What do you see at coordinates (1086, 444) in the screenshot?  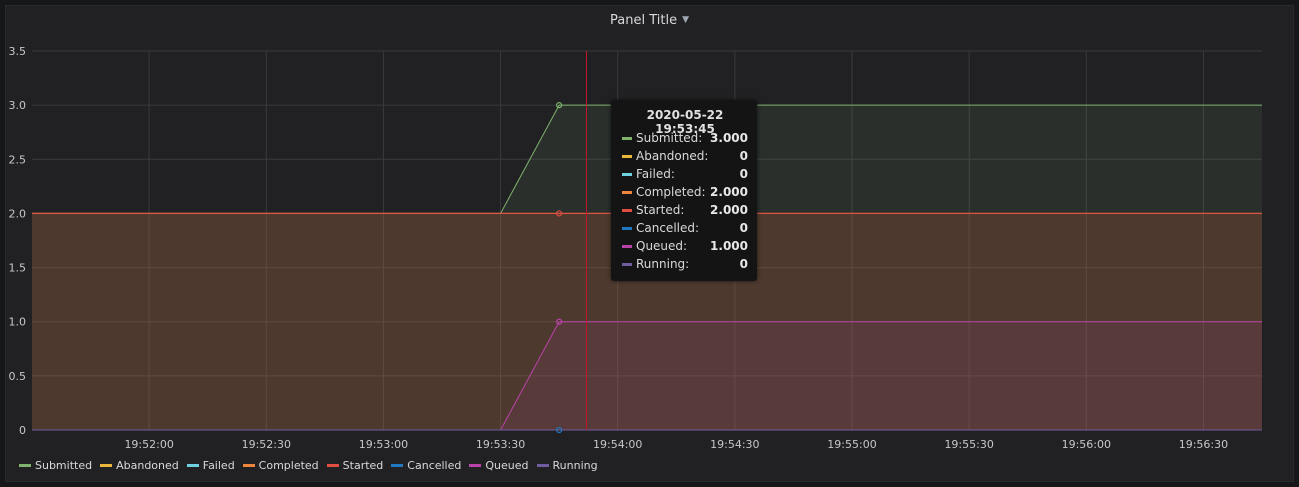 I see `x-tick-label: 19:56:00` at bounding box center [1086, 444].